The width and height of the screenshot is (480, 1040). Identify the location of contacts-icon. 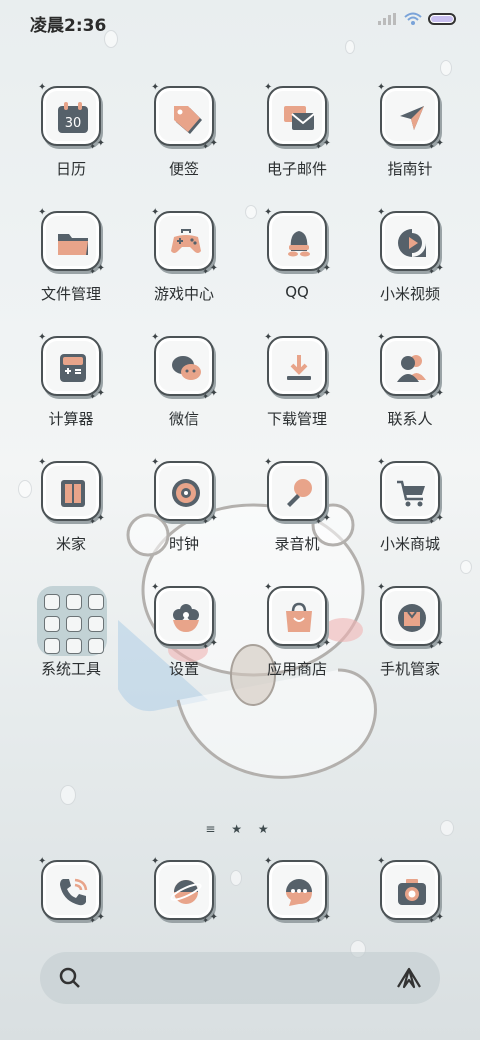
(411, 368).